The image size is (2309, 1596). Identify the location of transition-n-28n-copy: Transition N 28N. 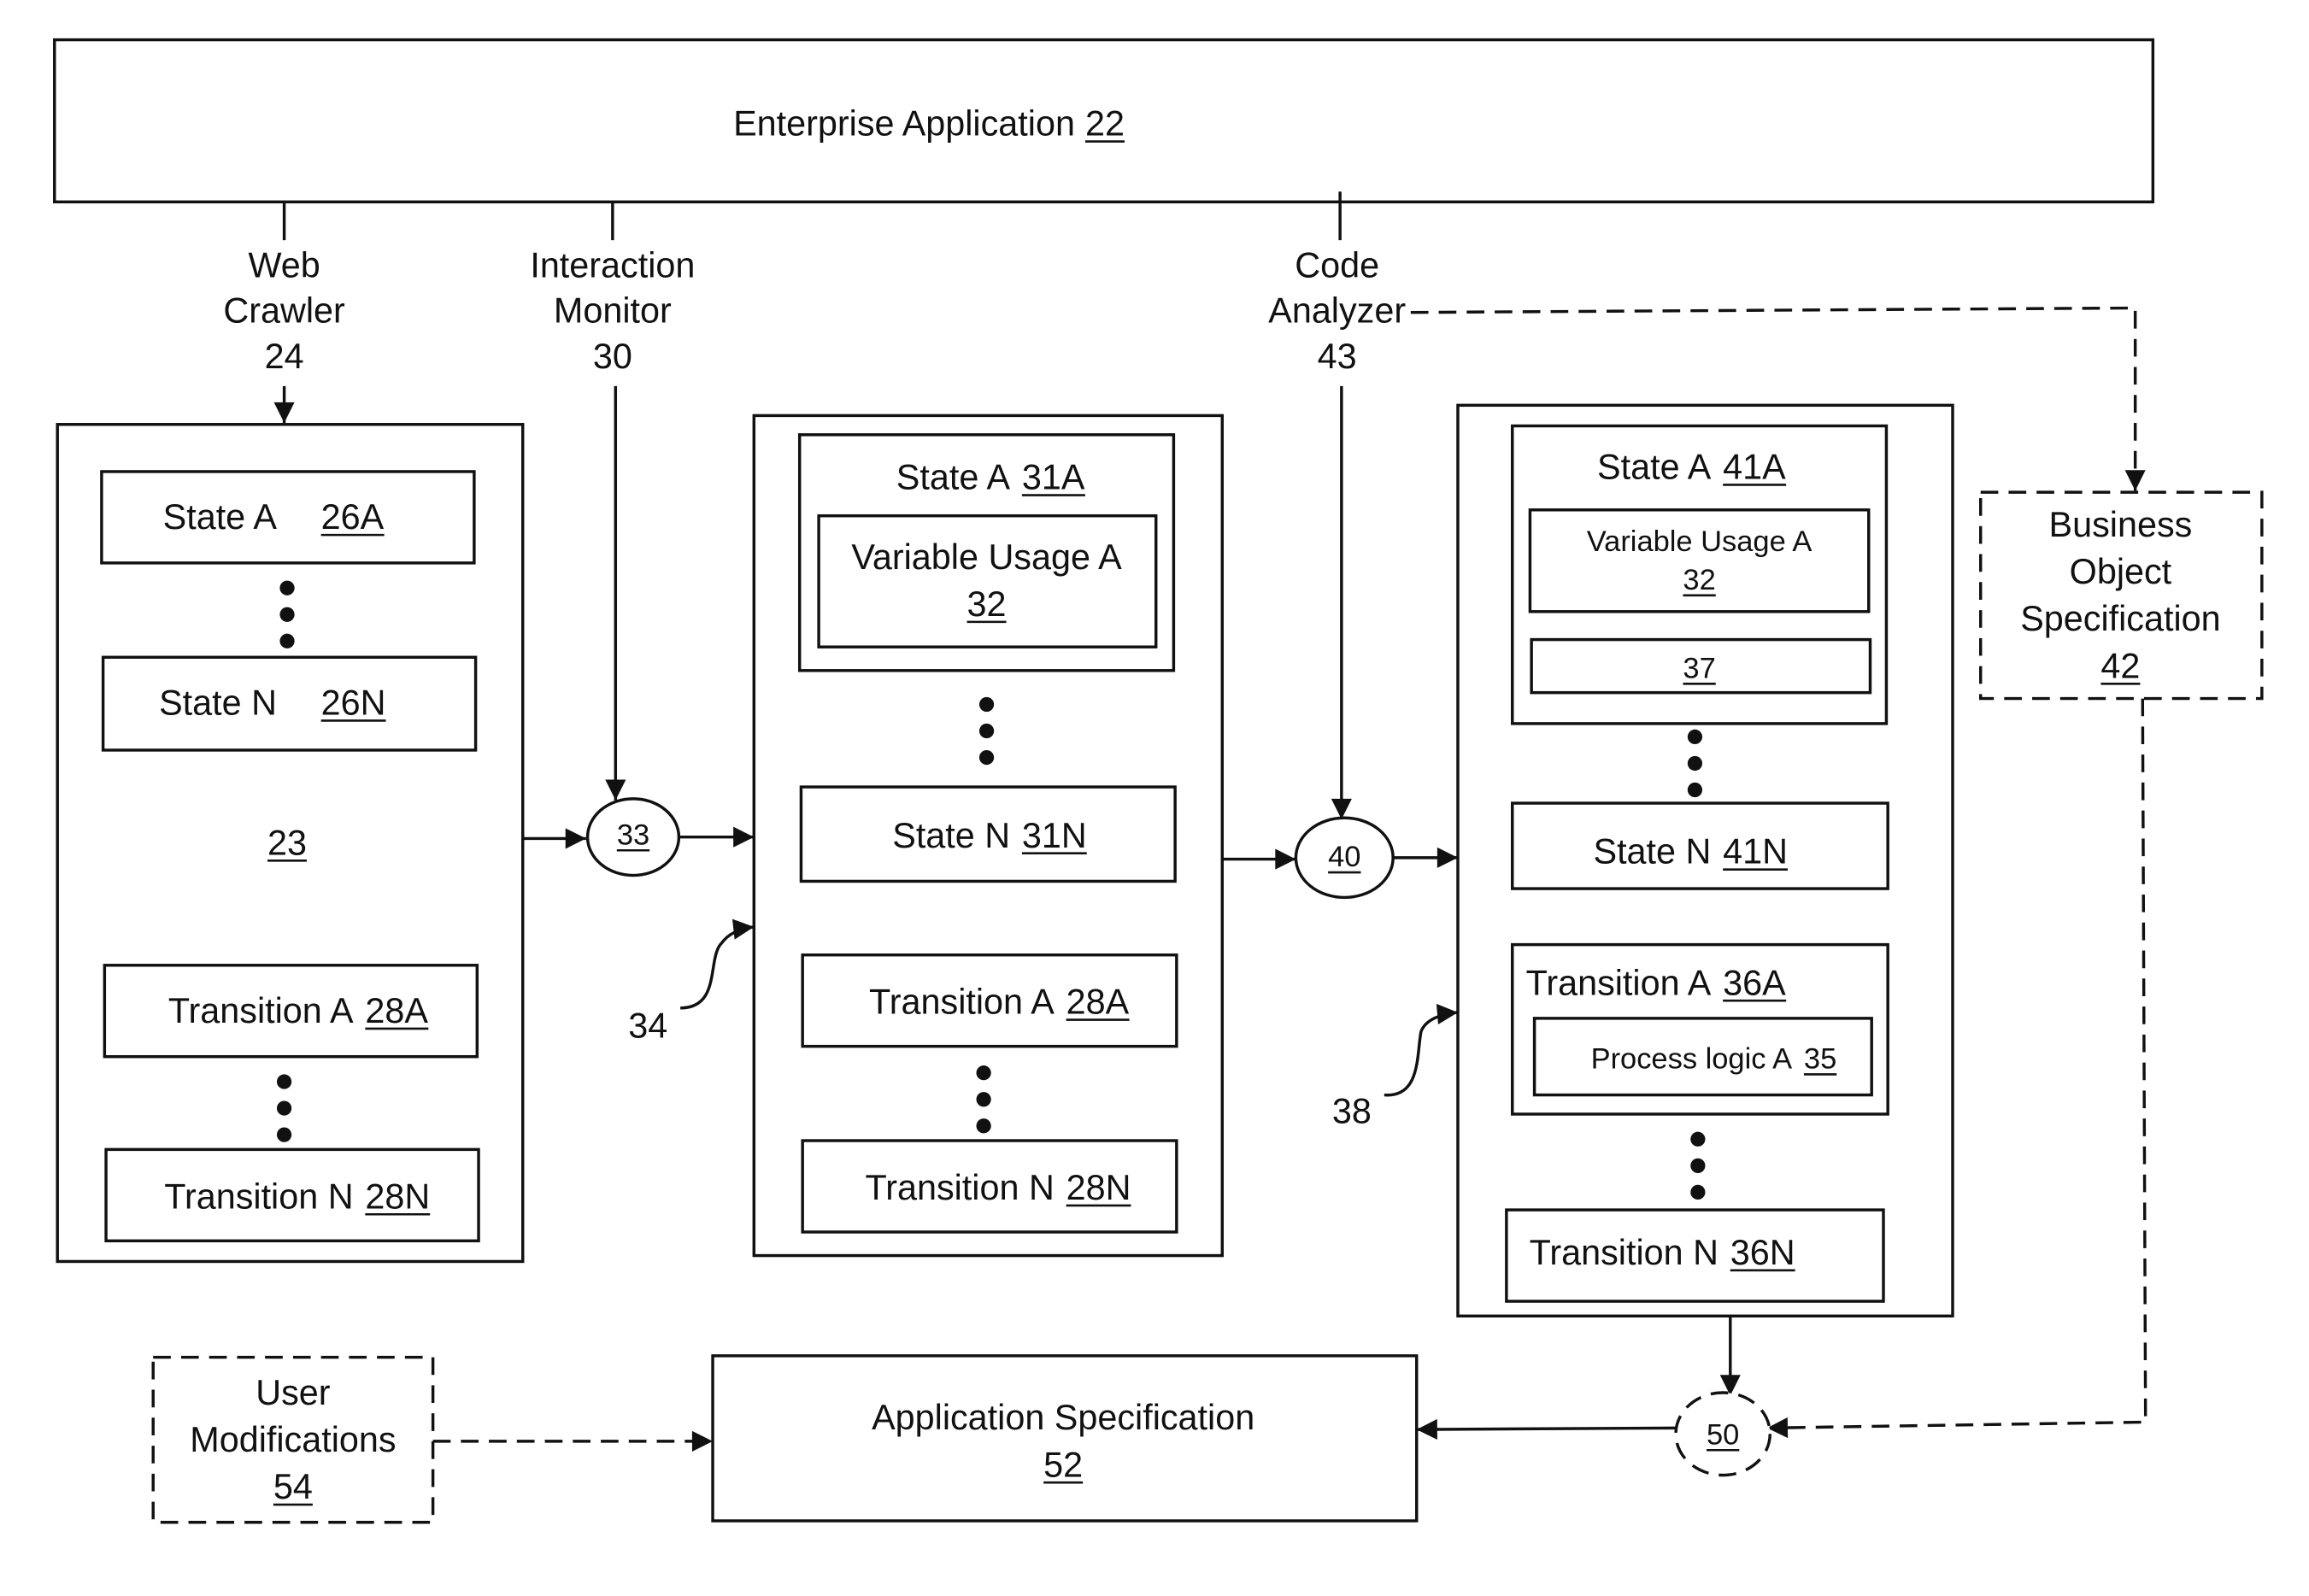
(990, 1186).